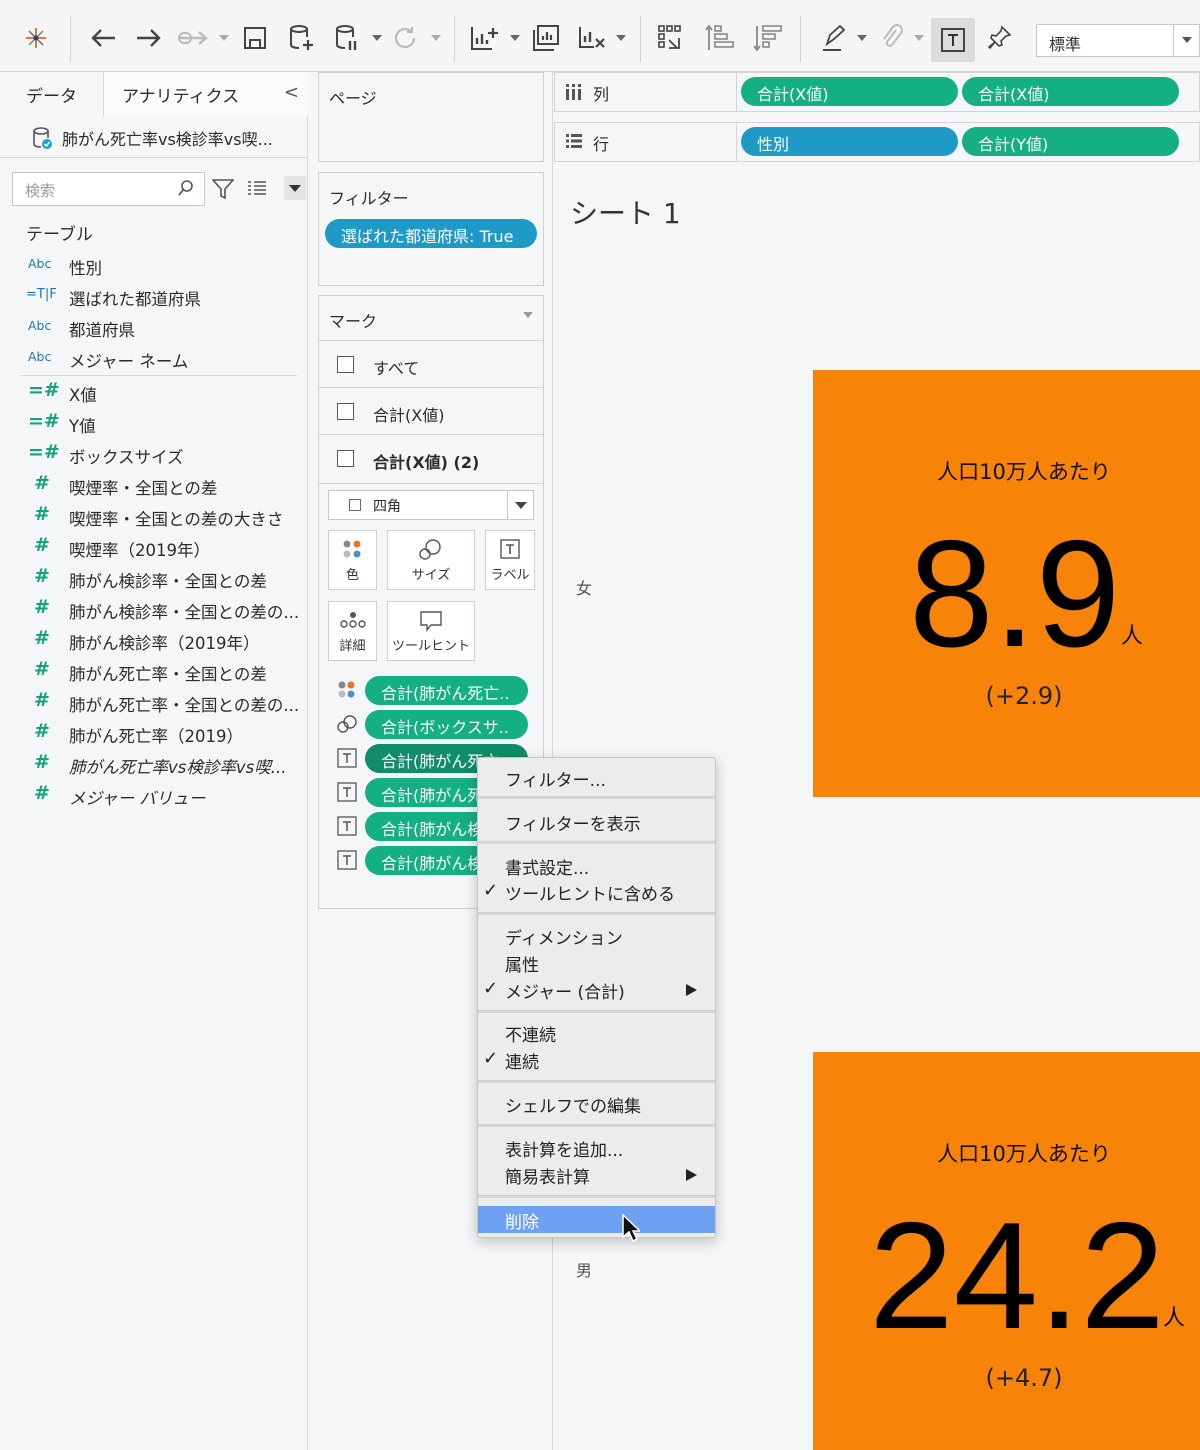 Image resolution: width=1200 pixels, height=1450 pixels. I want to click on redo-icon, so click(149, 38).